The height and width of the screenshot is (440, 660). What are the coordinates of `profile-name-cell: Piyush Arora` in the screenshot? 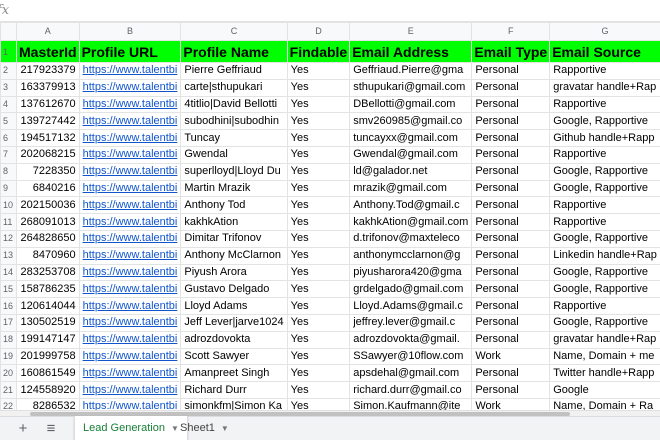 It's located at (234, 272).